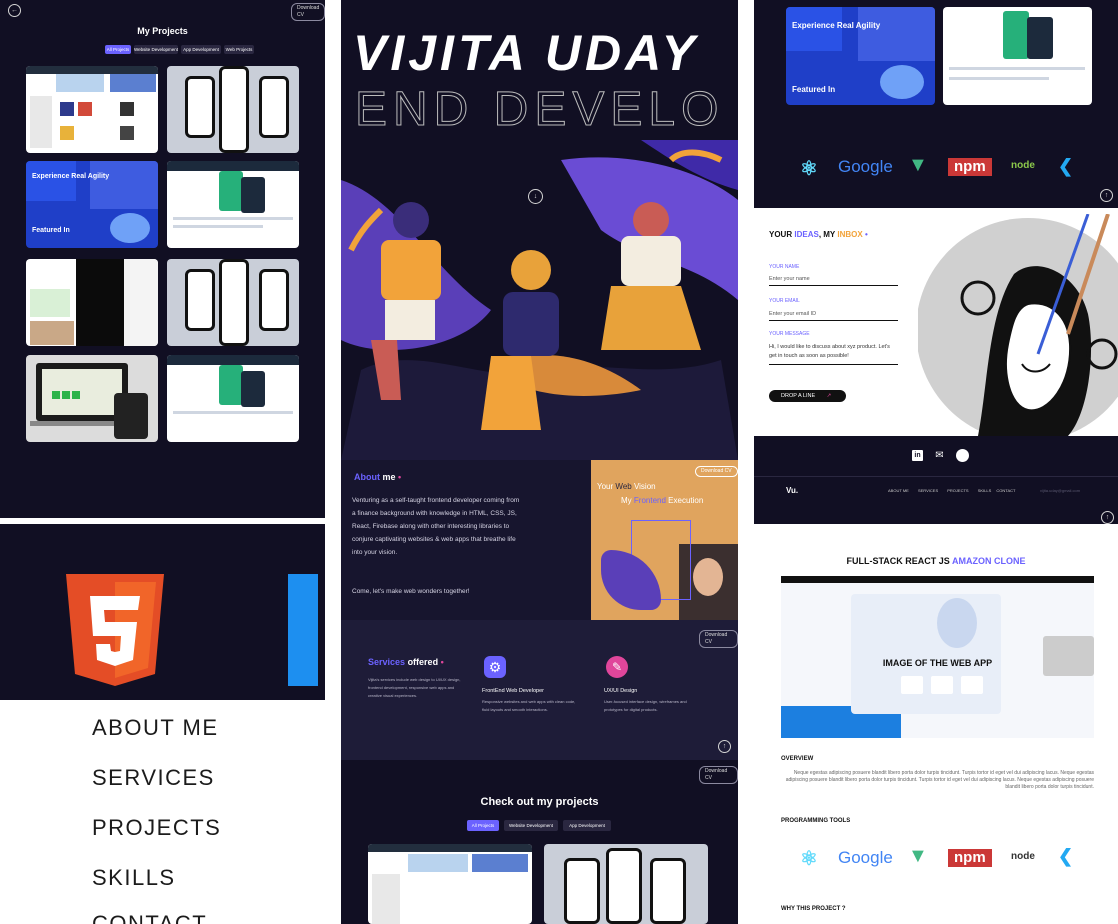  Describe the element at coordinates (718, 775) in the screenshot. I see `projects-download-cv-button: Download CV` at that location.